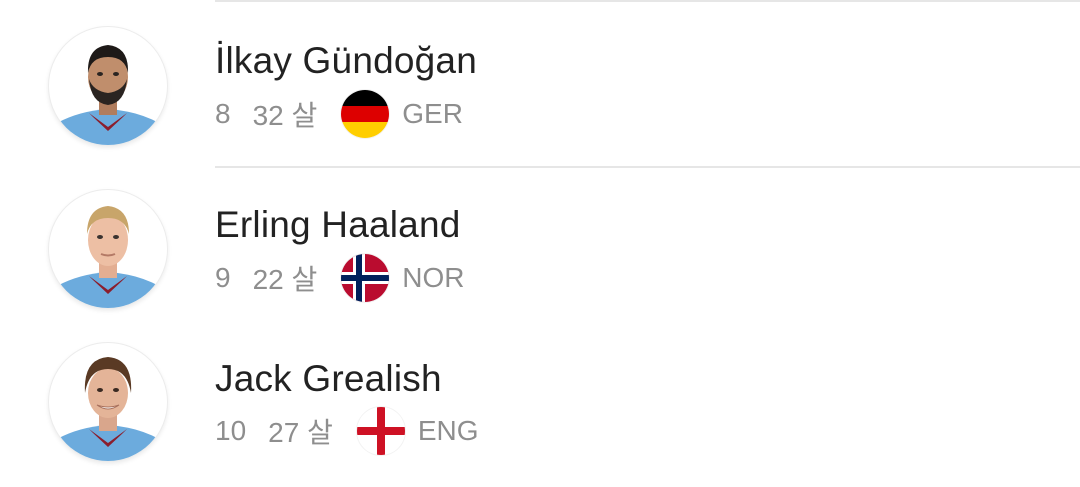 The height and width of the screenshot is (487, 1080). Describe the element at coordinates (346, 60) in the screenshot. I see `player-name: İlkay Gündoğan` at that location.